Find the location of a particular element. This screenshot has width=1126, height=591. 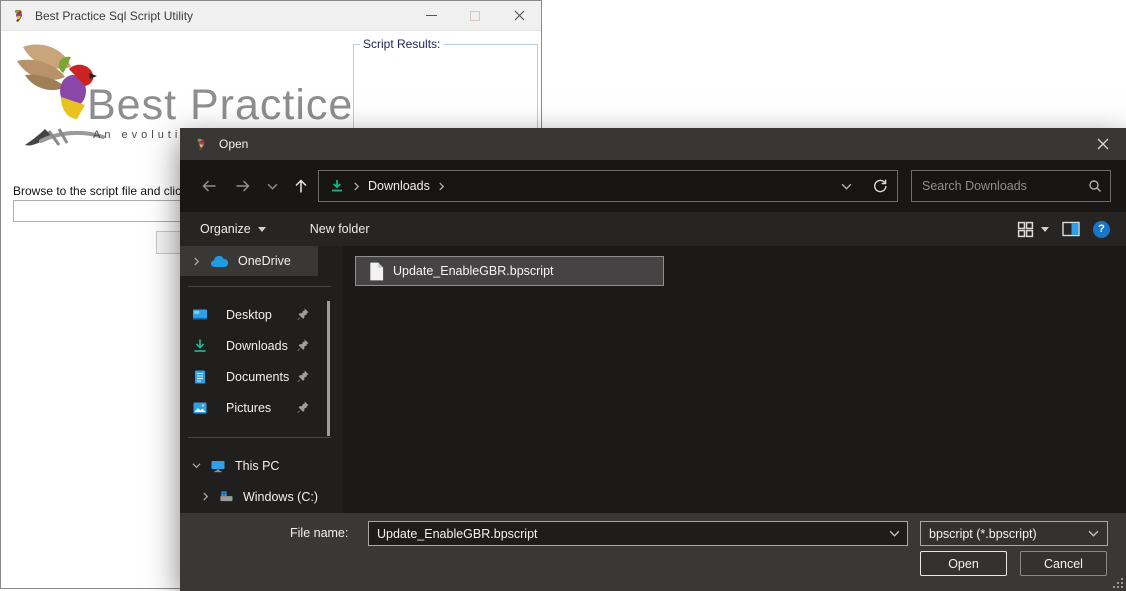

back-arrow-icon is located at coordinates (209, 186).